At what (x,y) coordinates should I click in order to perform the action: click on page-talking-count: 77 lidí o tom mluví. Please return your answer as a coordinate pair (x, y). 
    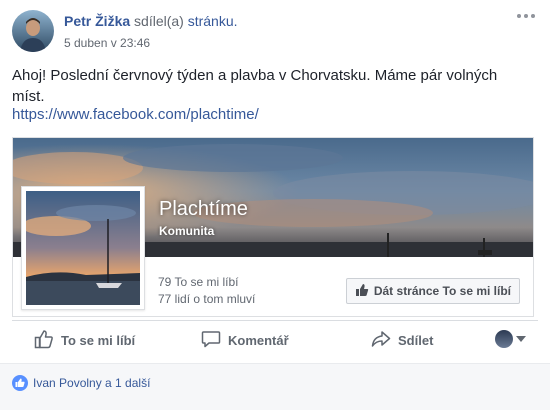
    Looking at the image, I should click on (207, 299).